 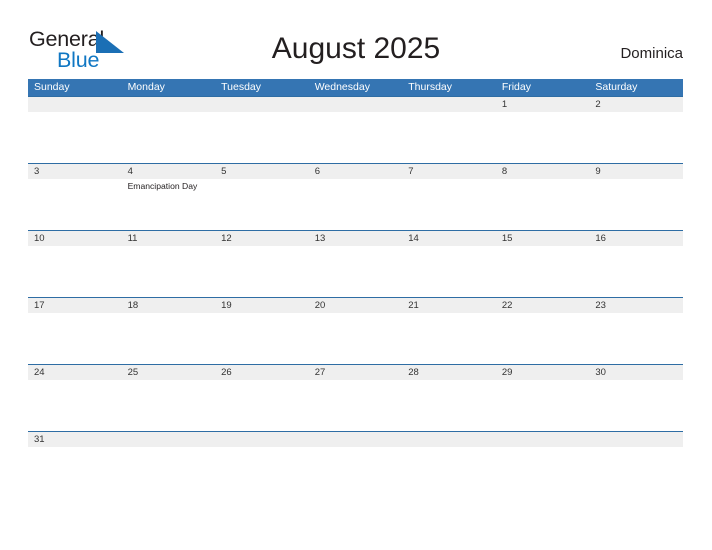 I want to click on day-number: 25, so click(x=169, y=372).